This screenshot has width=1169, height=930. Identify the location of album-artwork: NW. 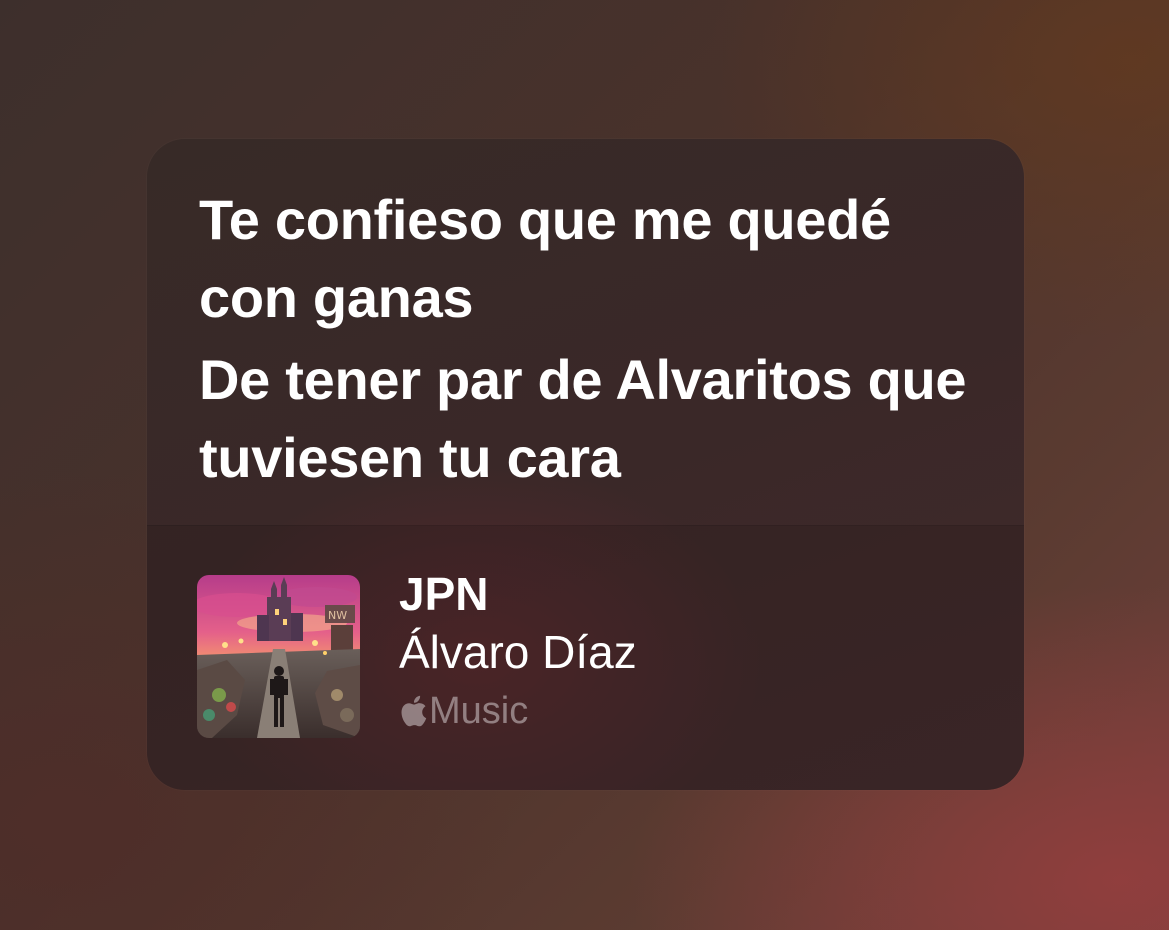
(278, 656).